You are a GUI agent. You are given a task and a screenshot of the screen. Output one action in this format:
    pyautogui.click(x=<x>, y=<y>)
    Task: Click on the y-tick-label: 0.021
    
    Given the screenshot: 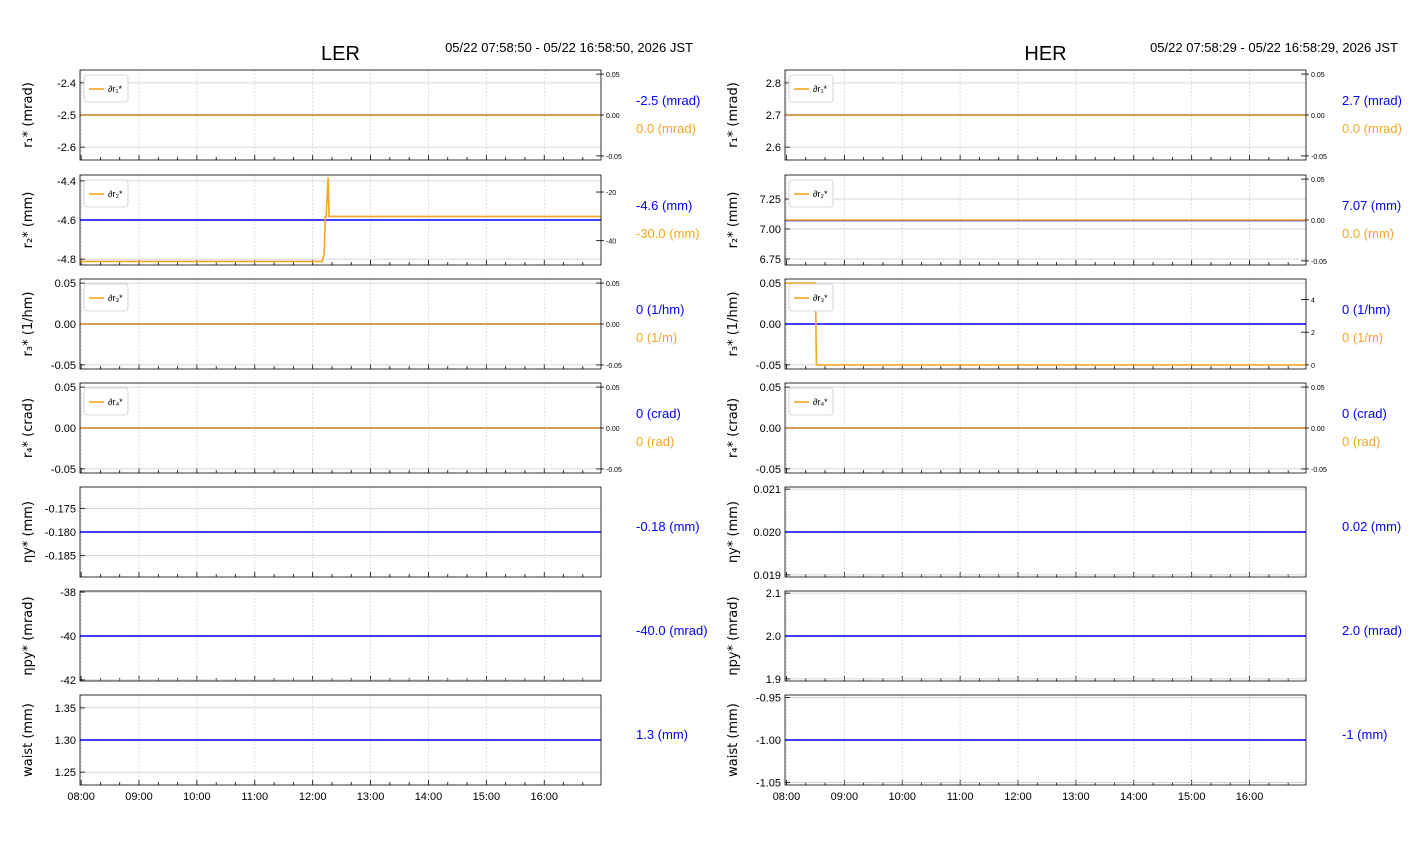 What is the action you would take?
    pyautogui.click(x=767, y=490)
    